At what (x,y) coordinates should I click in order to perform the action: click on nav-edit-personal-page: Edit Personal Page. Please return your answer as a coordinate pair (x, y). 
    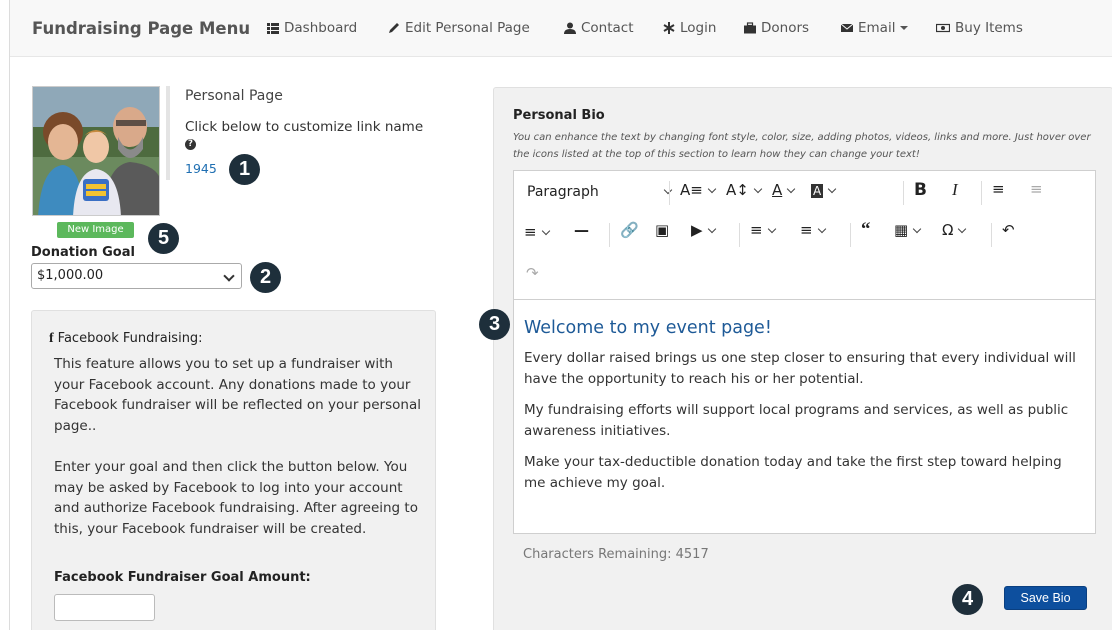
    Looking at the image, I should click on (459, 28).